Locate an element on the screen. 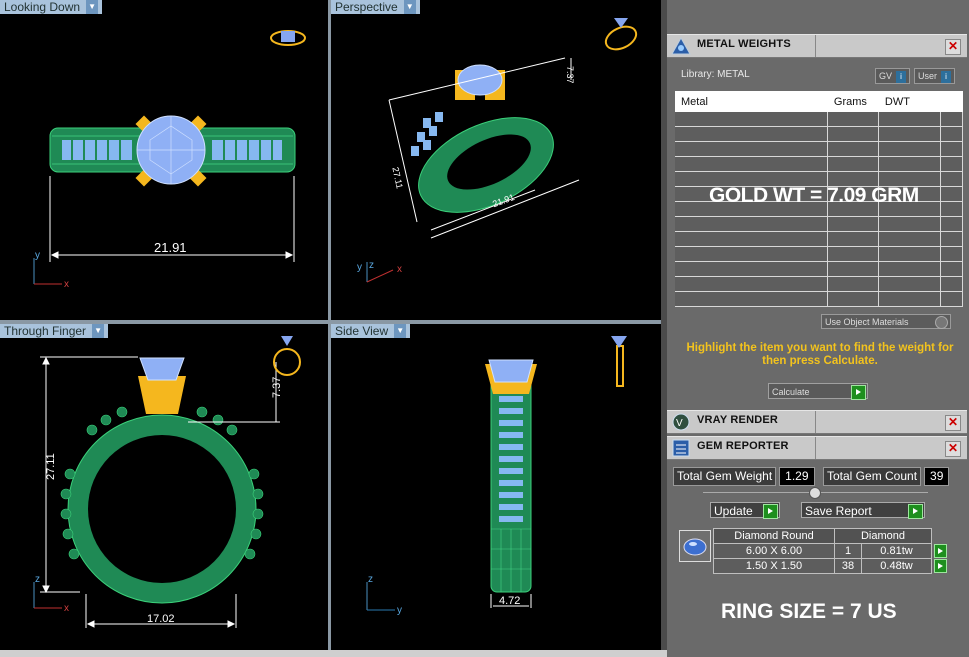  vray-icon: V is located at coordinates (681, 422).